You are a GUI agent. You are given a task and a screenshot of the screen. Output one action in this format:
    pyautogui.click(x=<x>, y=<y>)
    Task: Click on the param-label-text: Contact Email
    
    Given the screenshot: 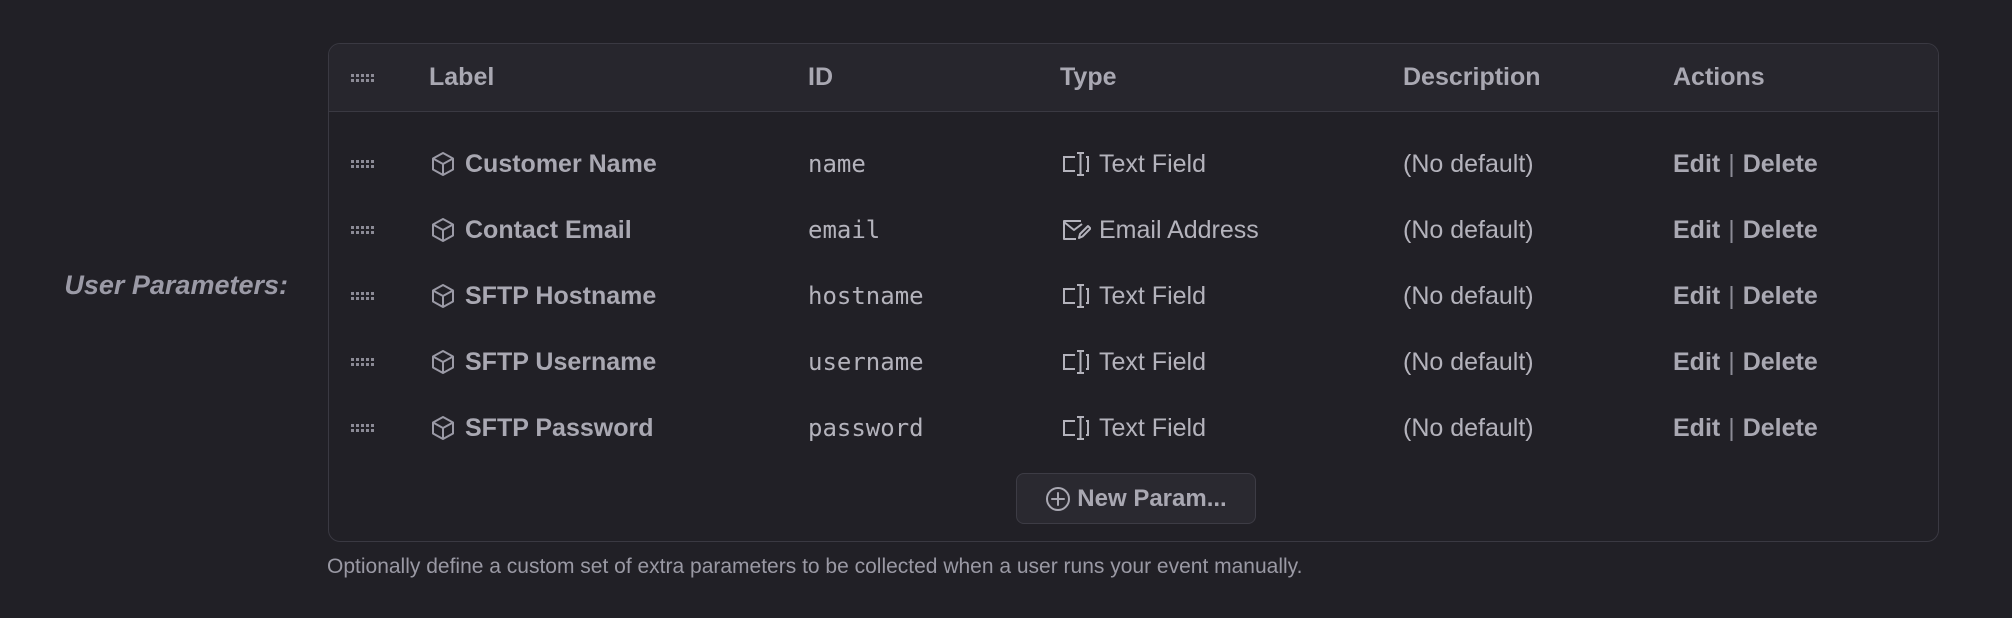 What is the action you would take?
    pyautogui.click(x=548, y=229)
    